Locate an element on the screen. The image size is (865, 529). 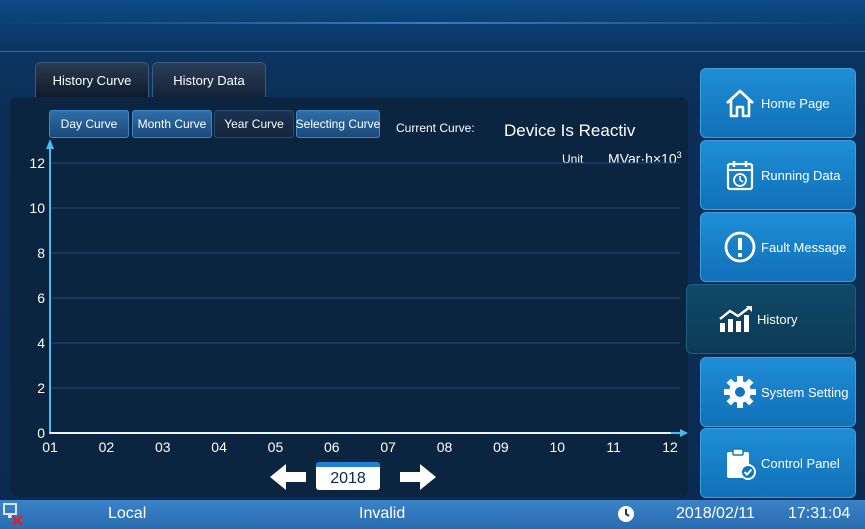
year-selector: 2018 is located at coordinates (348, 476).